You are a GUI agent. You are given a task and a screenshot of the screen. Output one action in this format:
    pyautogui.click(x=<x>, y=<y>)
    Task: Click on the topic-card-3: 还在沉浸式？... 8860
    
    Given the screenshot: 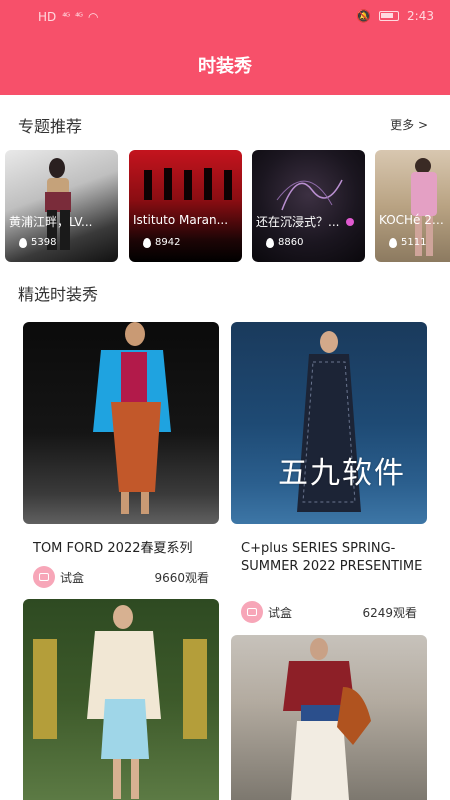 What is the action you would take?
    pyautogui.click(x=308, y=206)
    